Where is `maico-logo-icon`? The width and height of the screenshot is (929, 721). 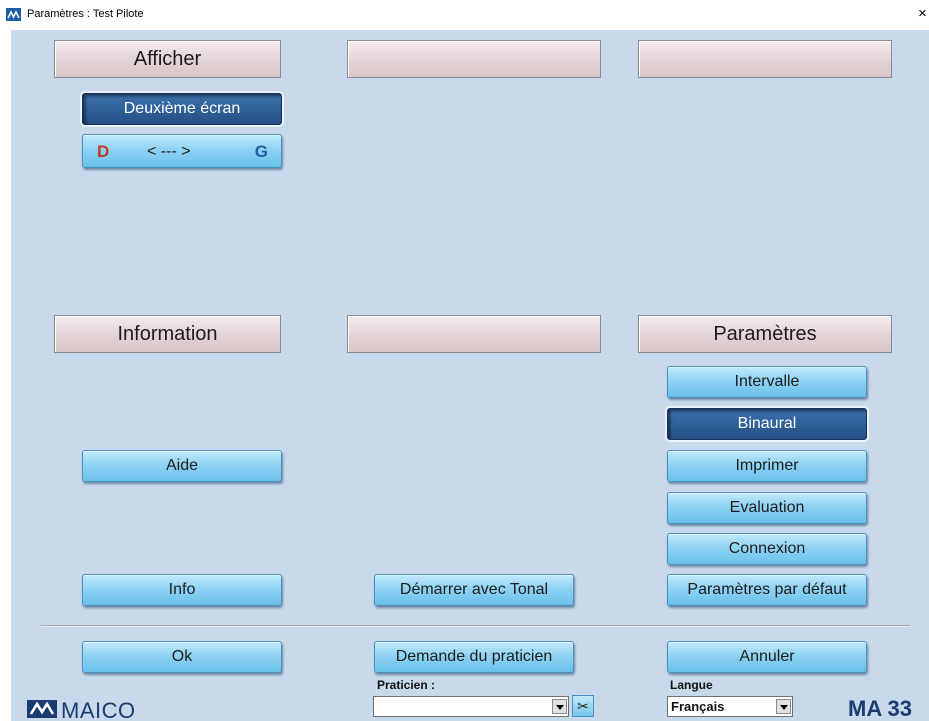
maico-logo-icon is located at coordinates (13, 14).